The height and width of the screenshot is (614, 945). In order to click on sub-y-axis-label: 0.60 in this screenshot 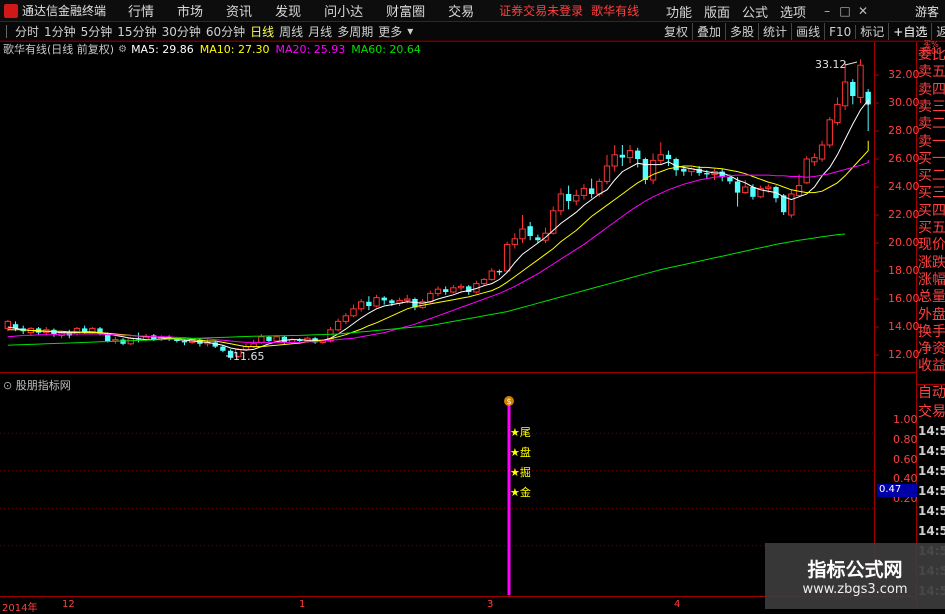, I will do `click(905, 459)`.